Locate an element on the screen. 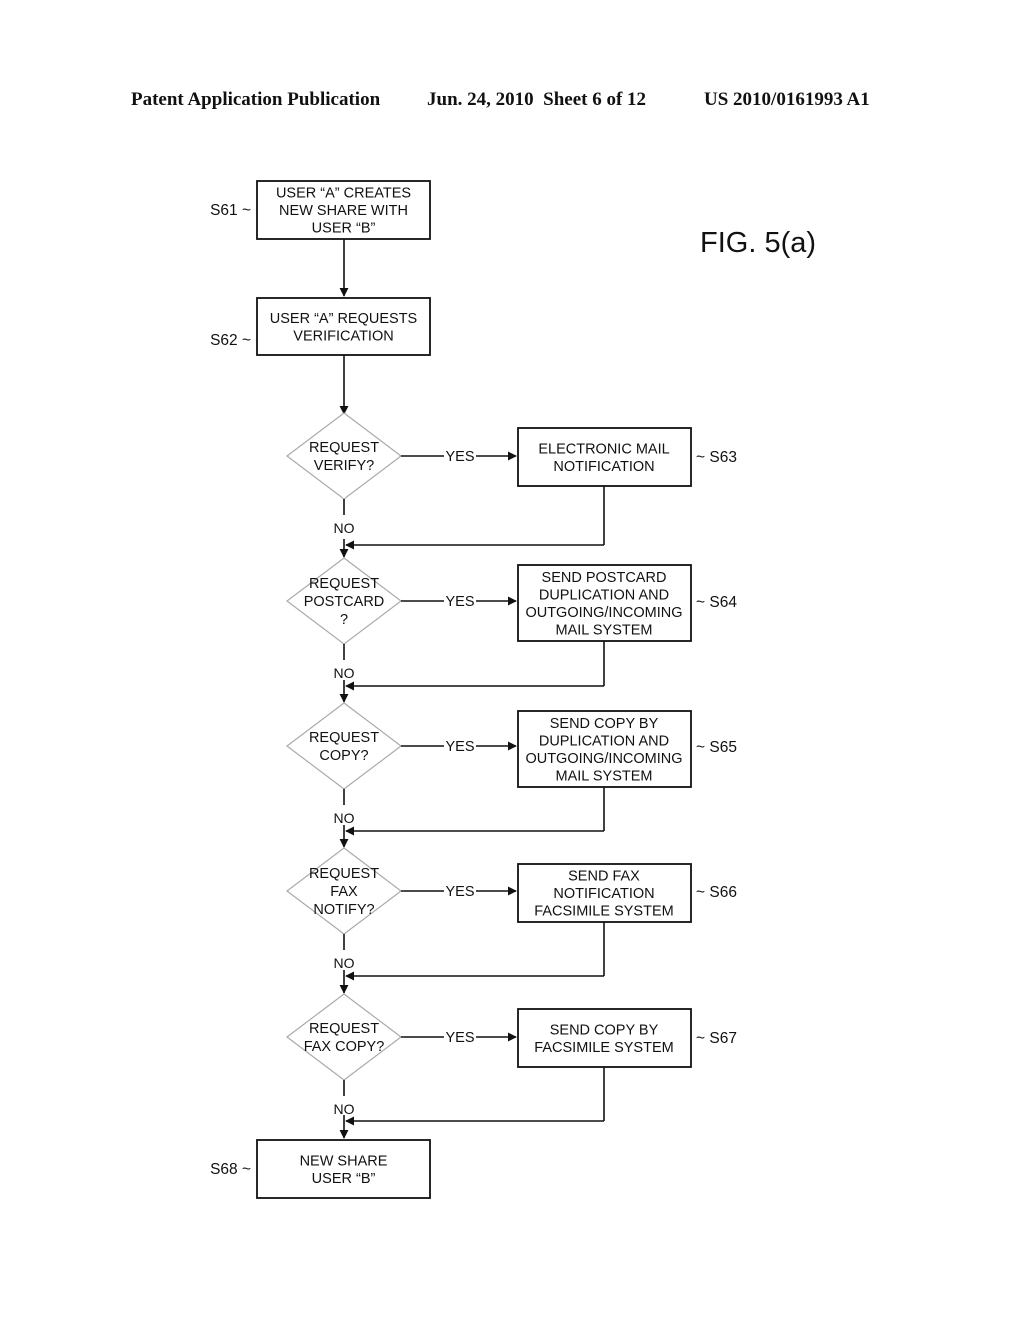 Image resolution: width=1024 pixels, height=1320 pixels. figure-title: FIG. 5(a) is located at coordinates (758, 243).